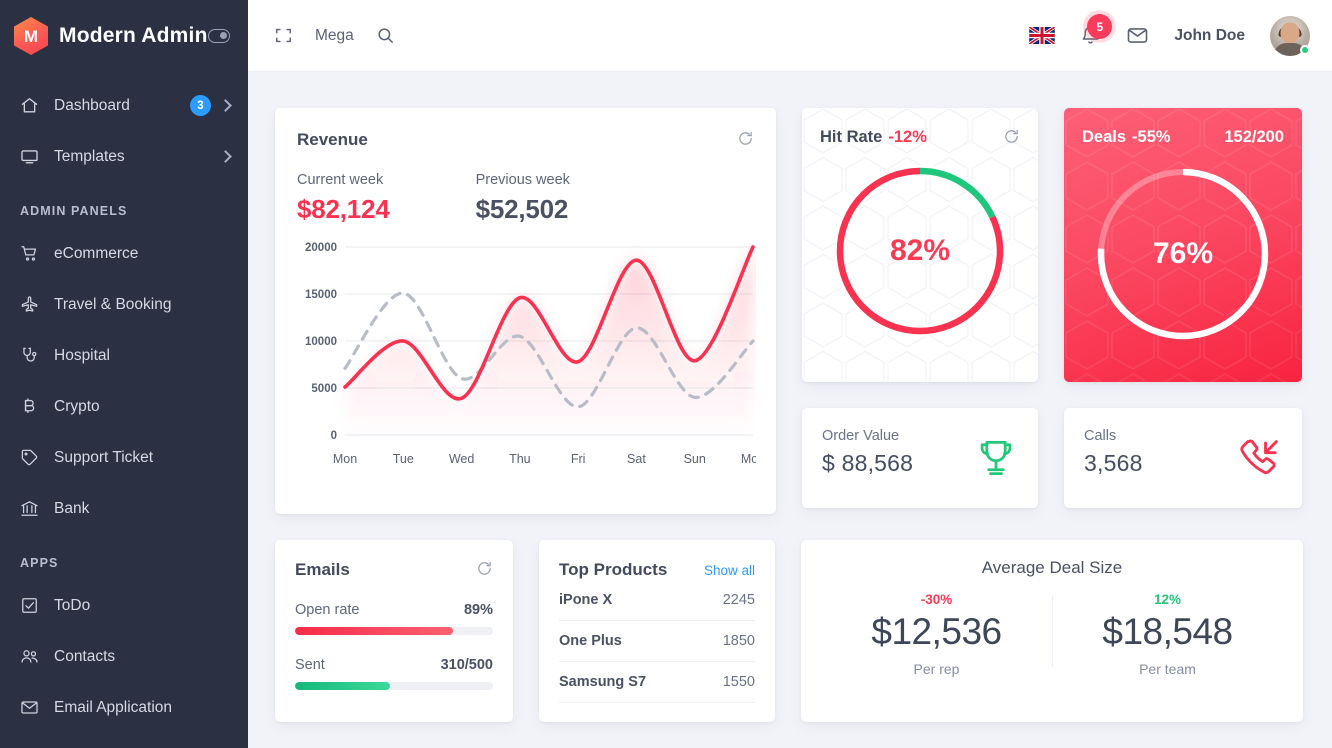 The width and height of the screenshot is (1332, 748). I want to click on stethoscope-icon, so click(31, 356).